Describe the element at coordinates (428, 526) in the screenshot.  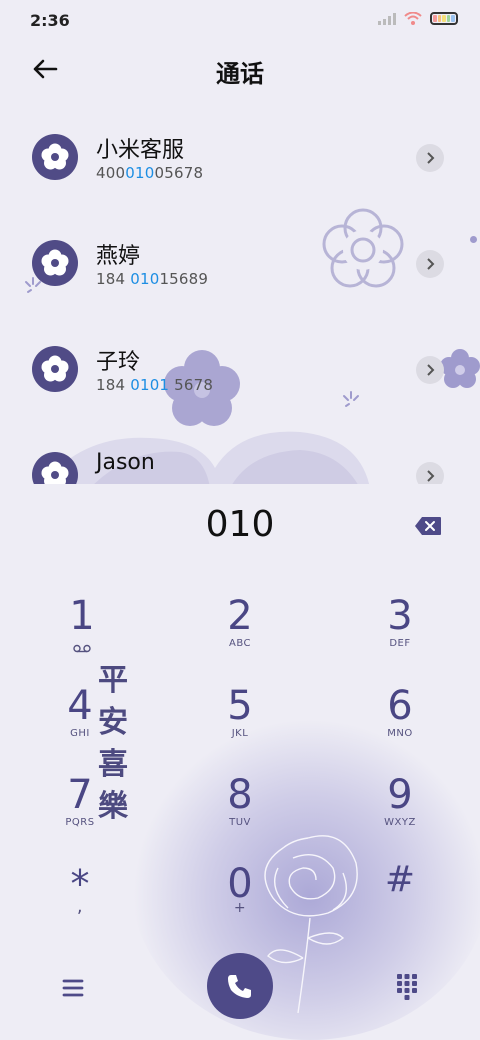
I see `backspace-icon` at that location.